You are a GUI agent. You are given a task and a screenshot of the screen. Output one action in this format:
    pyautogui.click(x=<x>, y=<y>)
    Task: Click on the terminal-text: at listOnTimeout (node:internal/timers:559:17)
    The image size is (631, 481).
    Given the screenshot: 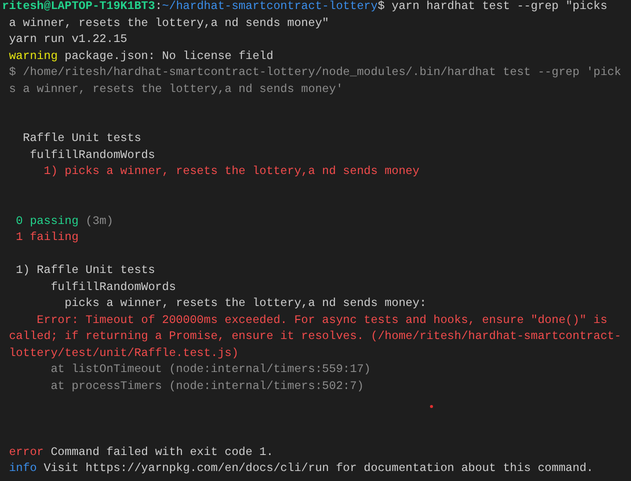 What is the action you would take?
    pyautogui.click(x=210, y=369)
    